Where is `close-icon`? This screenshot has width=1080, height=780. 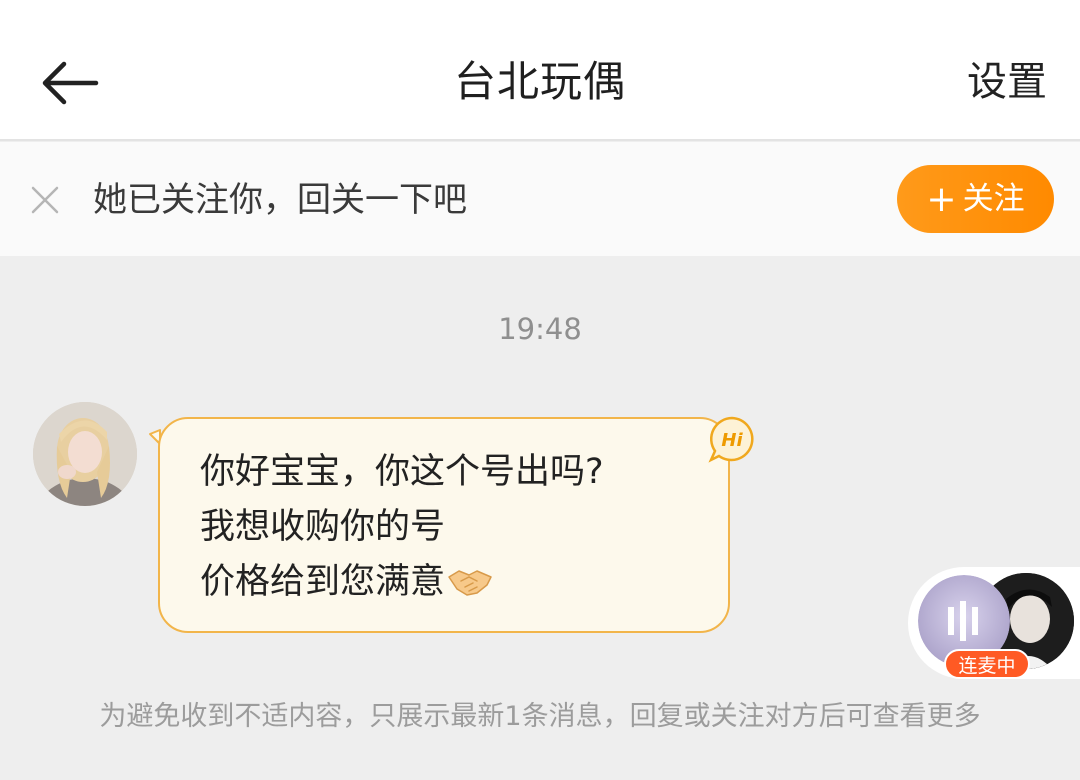 close-icon is located at coordinates (45, 200).